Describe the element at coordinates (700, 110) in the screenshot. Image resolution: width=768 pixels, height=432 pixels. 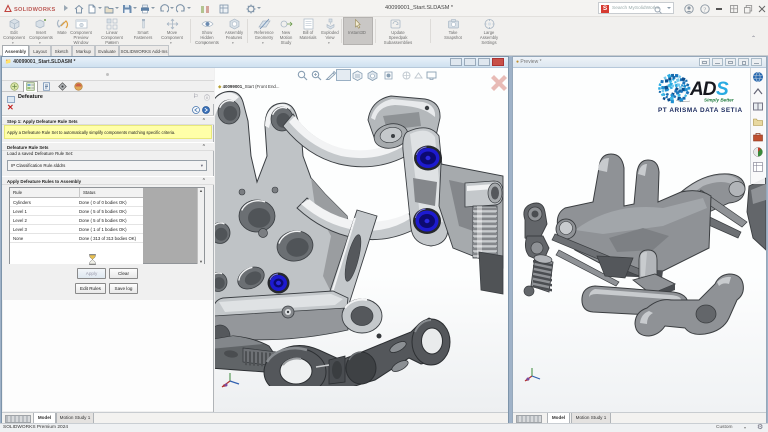
I see `svg-text: PT ARISMA DATA SETIA` at that location.